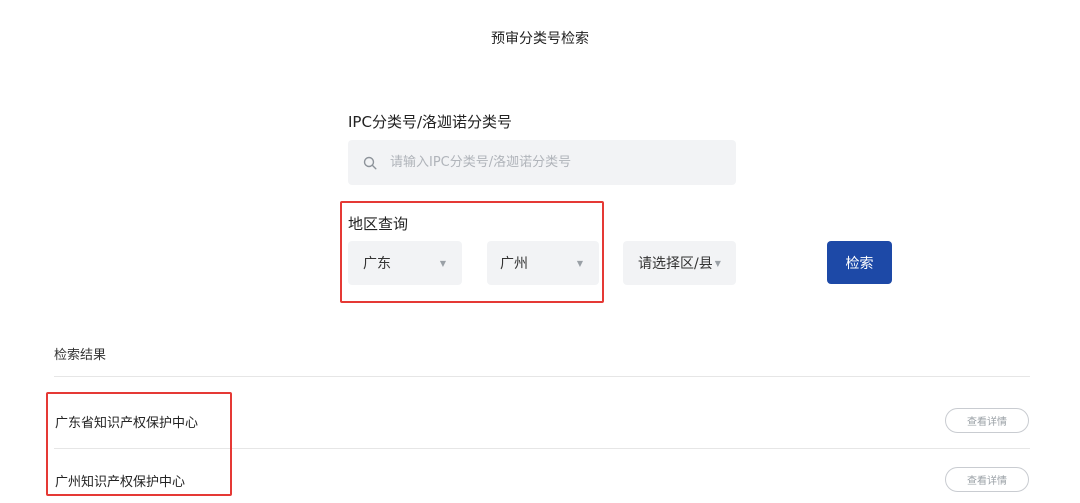 The image size is (1080, 503). I want to click on search-button: 检索, so click(859, 262).